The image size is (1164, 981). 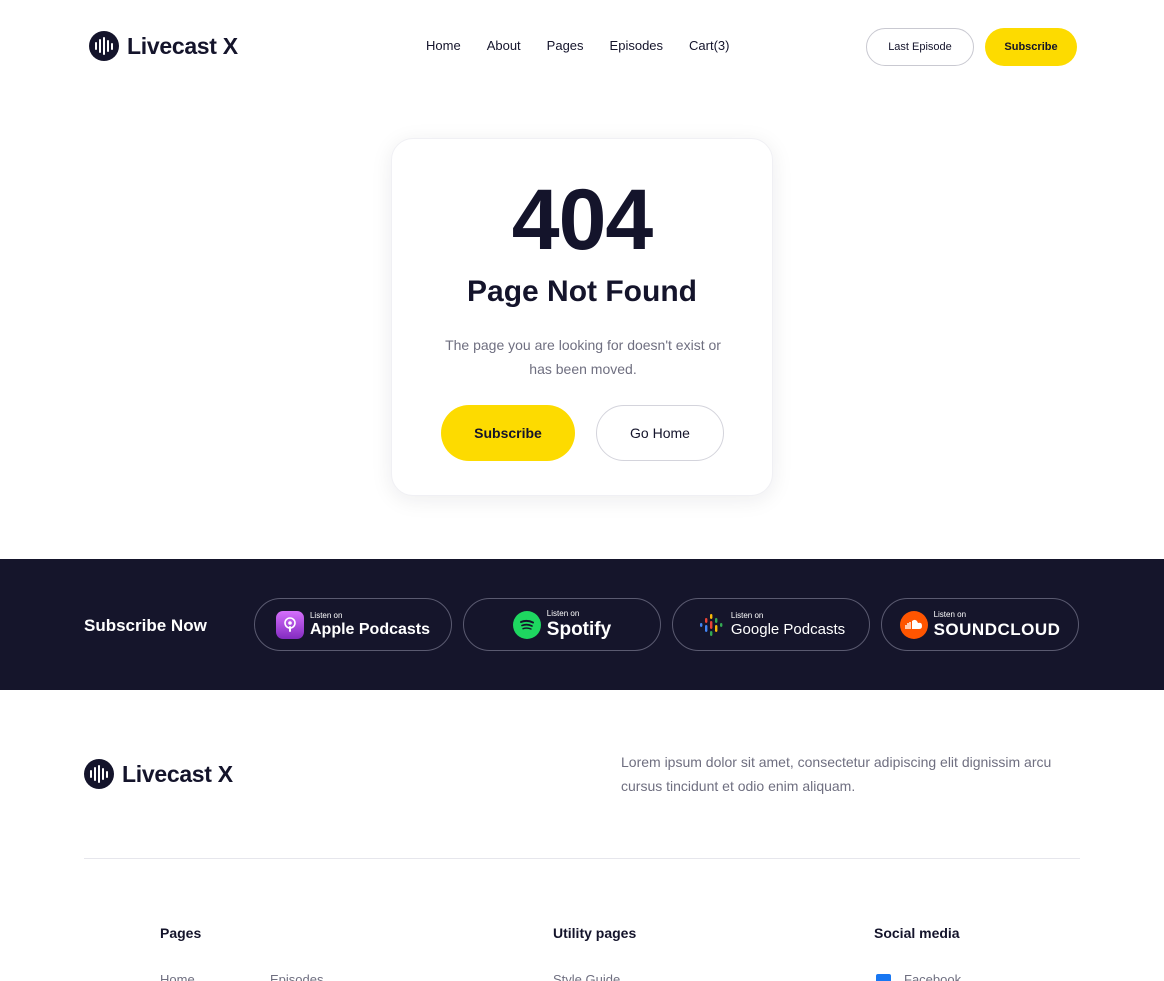 What do you see at coordinates (177, 773) in the screenshot?
I see `footer-brand-name: Livecast X` at bounding box center [177, 773].